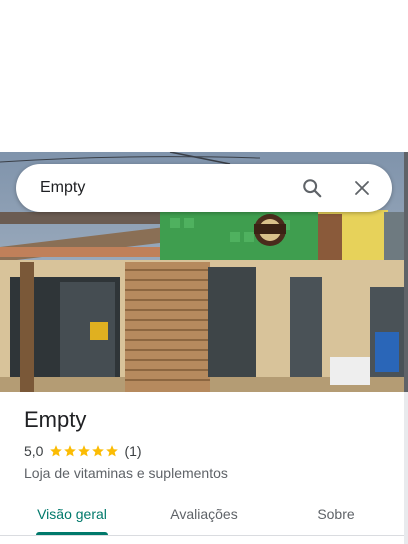  I want to click on close-icon, so click(362, 188).